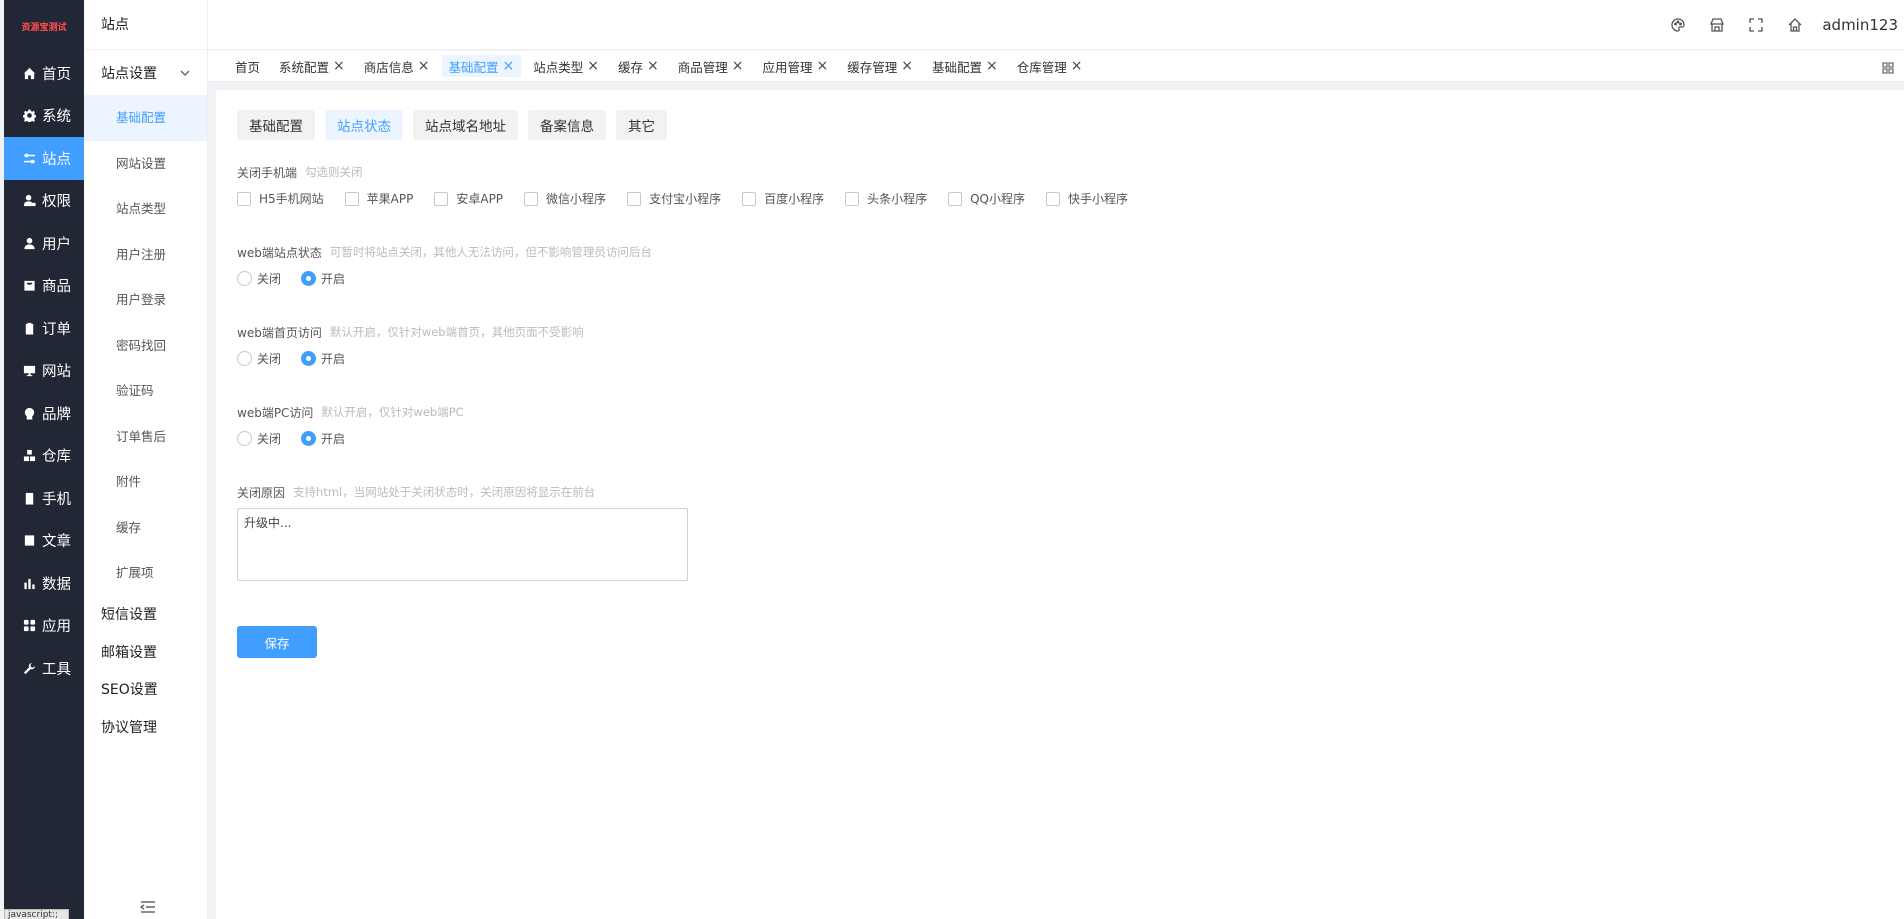 Image resolution: width=1904 pixels, height=919 pixels. Describe the element at coordinates (641, 125) in the screenshot. I see `config-subtab: 其它` at that location.